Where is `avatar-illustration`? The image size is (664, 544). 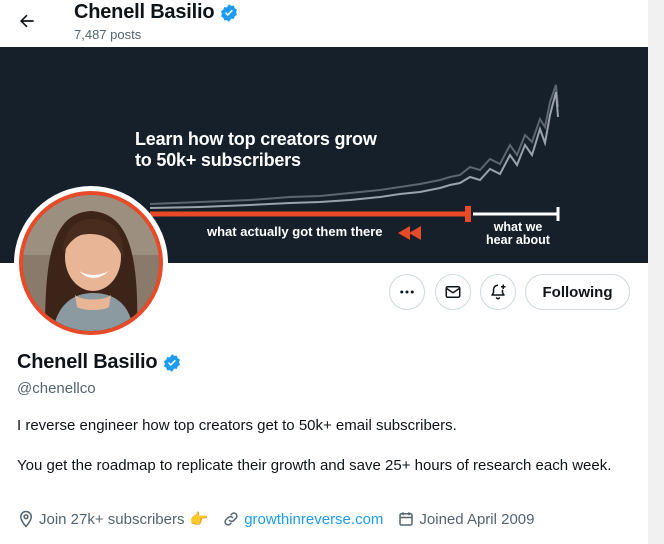
avatar-illustration is located at coordinates (91, 263).